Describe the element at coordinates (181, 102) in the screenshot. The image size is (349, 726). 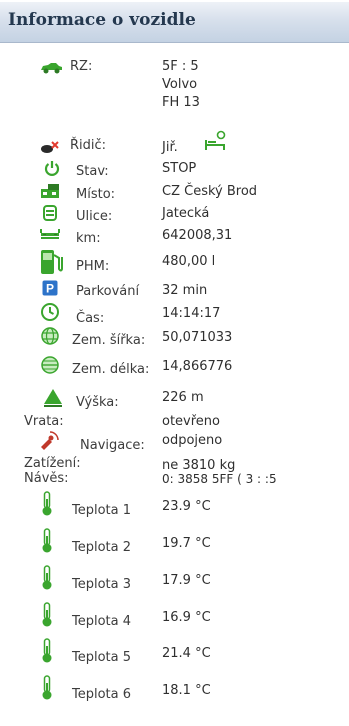
I see `vehicle-model: FH 13` at that location.